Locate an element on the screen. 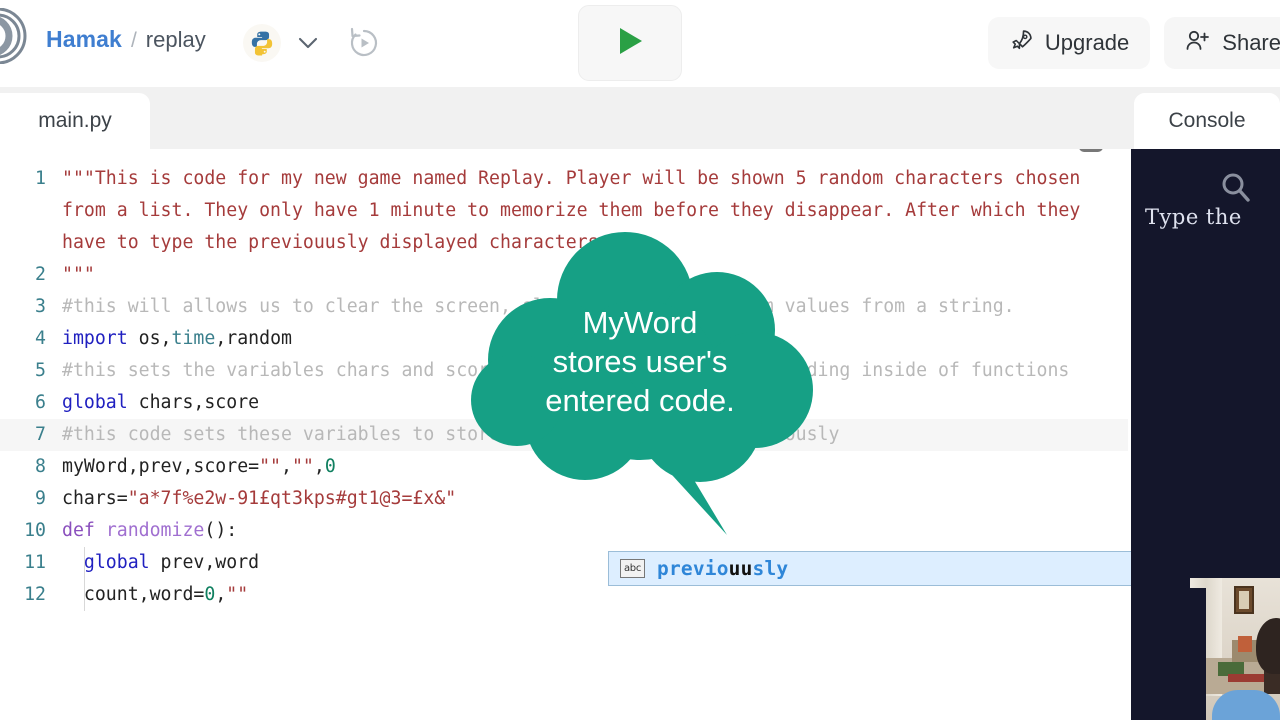  code-token: prev,word is located at coordinates (204, 562).